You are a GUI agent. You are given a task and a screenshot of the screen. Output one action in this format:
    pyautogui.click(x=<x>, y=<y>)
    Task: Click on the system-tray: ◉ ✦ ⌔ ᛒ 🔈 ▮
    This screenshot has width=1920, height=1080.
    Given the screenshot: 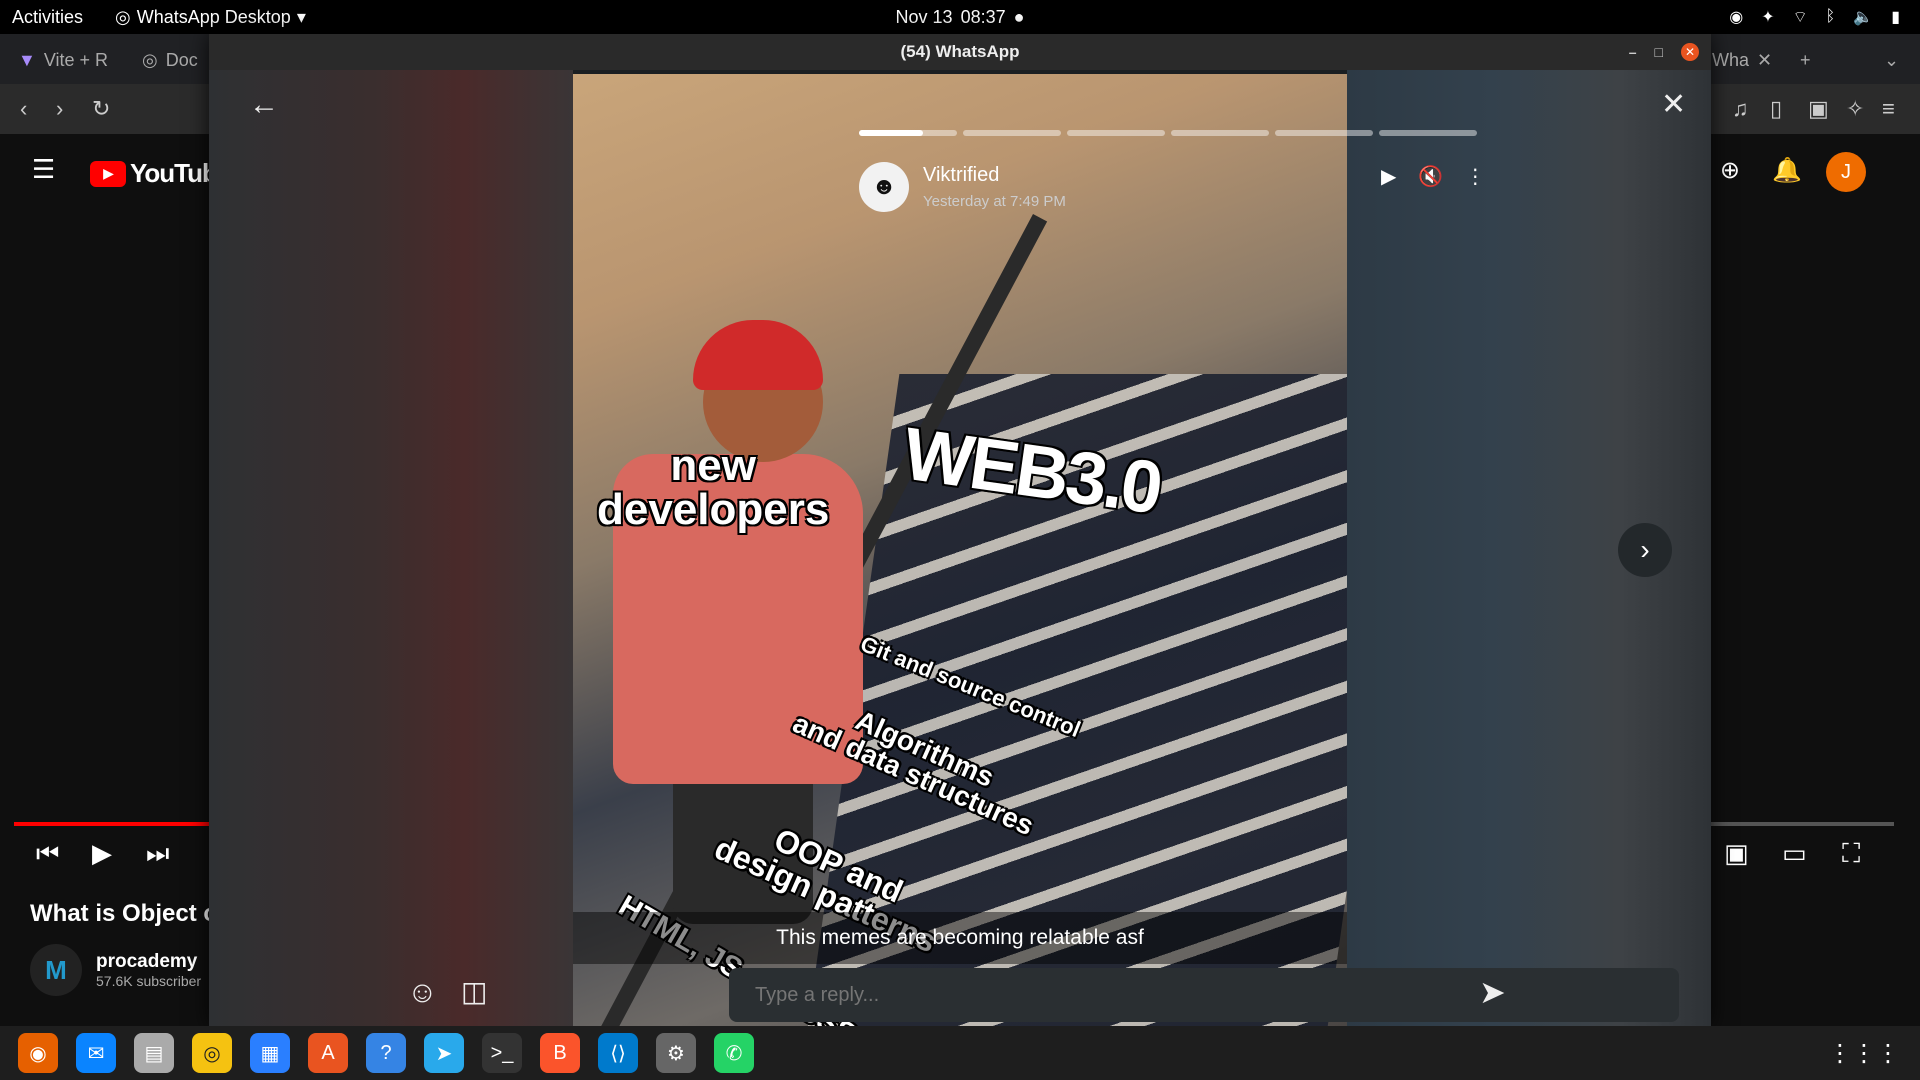 What is the action you would take?
    pyautogui.click(x=1814, y=17)
    